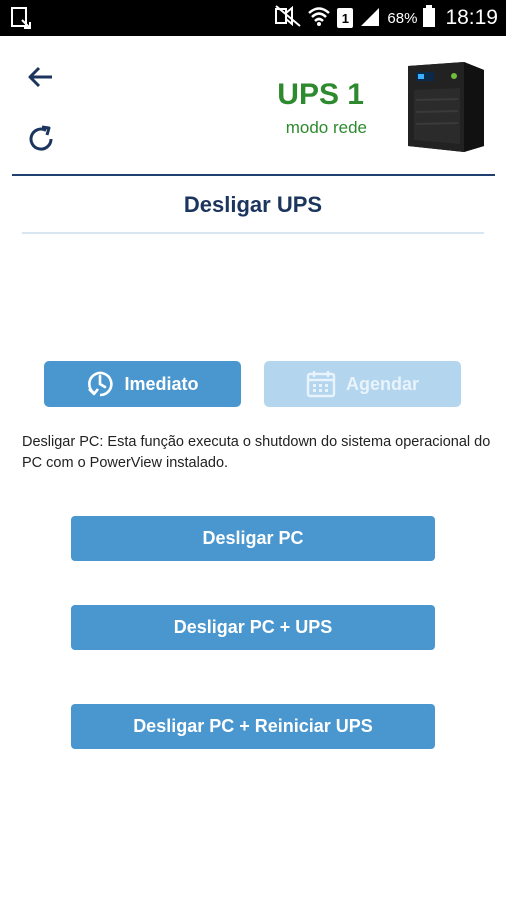  I want to click on clock-icon, so click(101, 384).